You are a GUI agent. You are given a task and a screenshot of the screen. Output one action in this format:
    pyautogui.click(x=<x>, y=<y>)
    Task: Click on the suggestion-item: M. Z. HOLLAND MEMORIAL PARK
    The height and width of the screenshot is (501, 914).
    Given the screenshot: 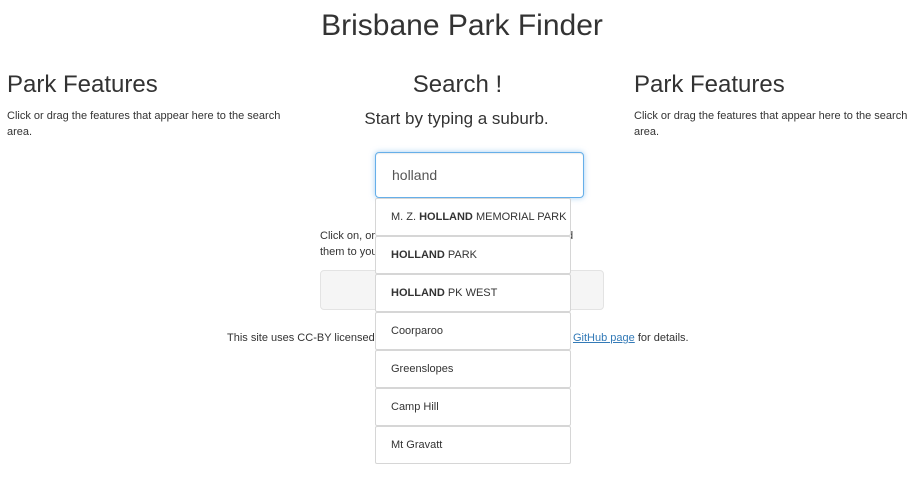 What is the action you would take?
    pyautogui.click(x=473, y=217)
    